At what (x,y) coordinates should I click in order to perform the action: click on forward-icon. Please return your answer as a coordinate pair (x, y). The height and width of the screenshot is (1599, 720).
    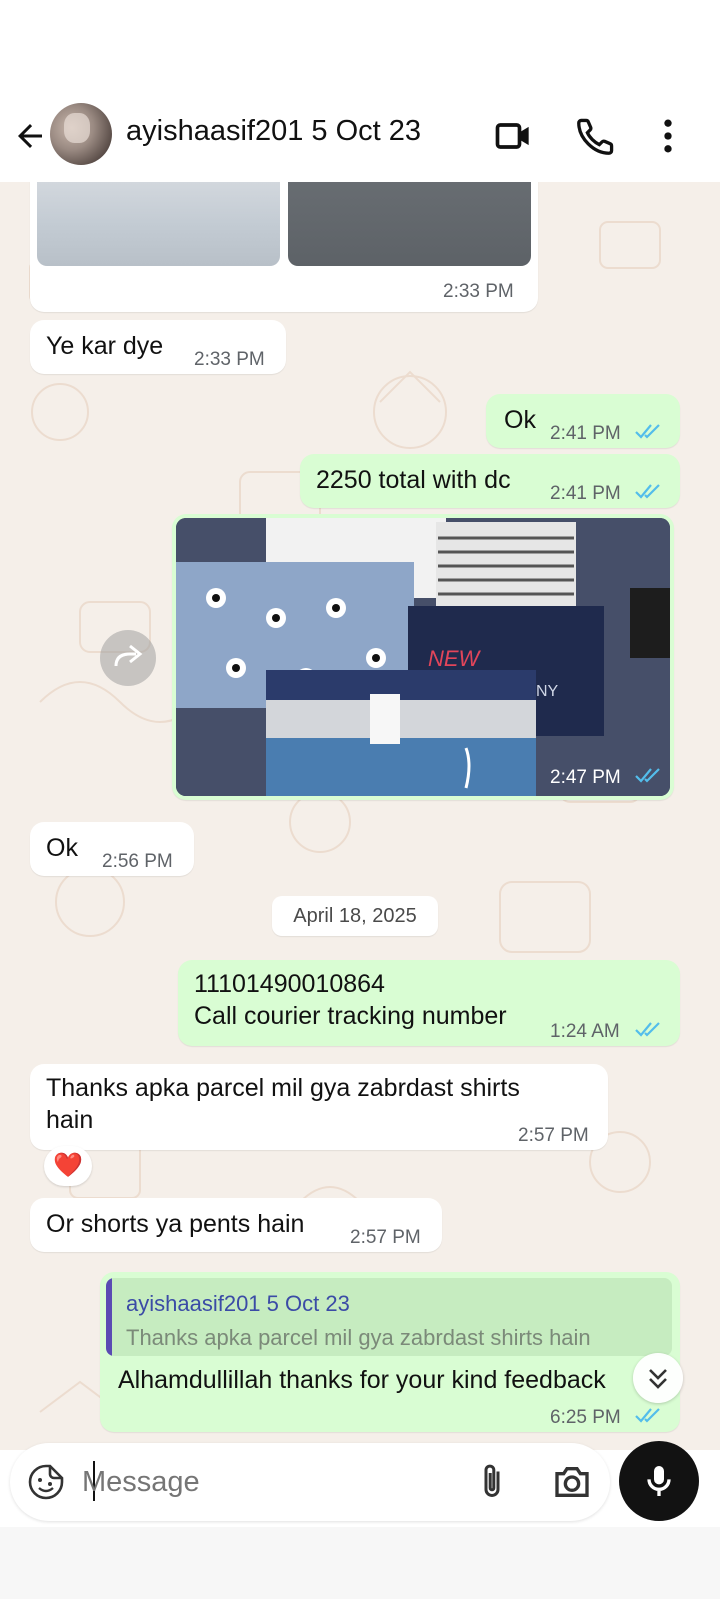
    Looking at the image, I should click on (128, 655).